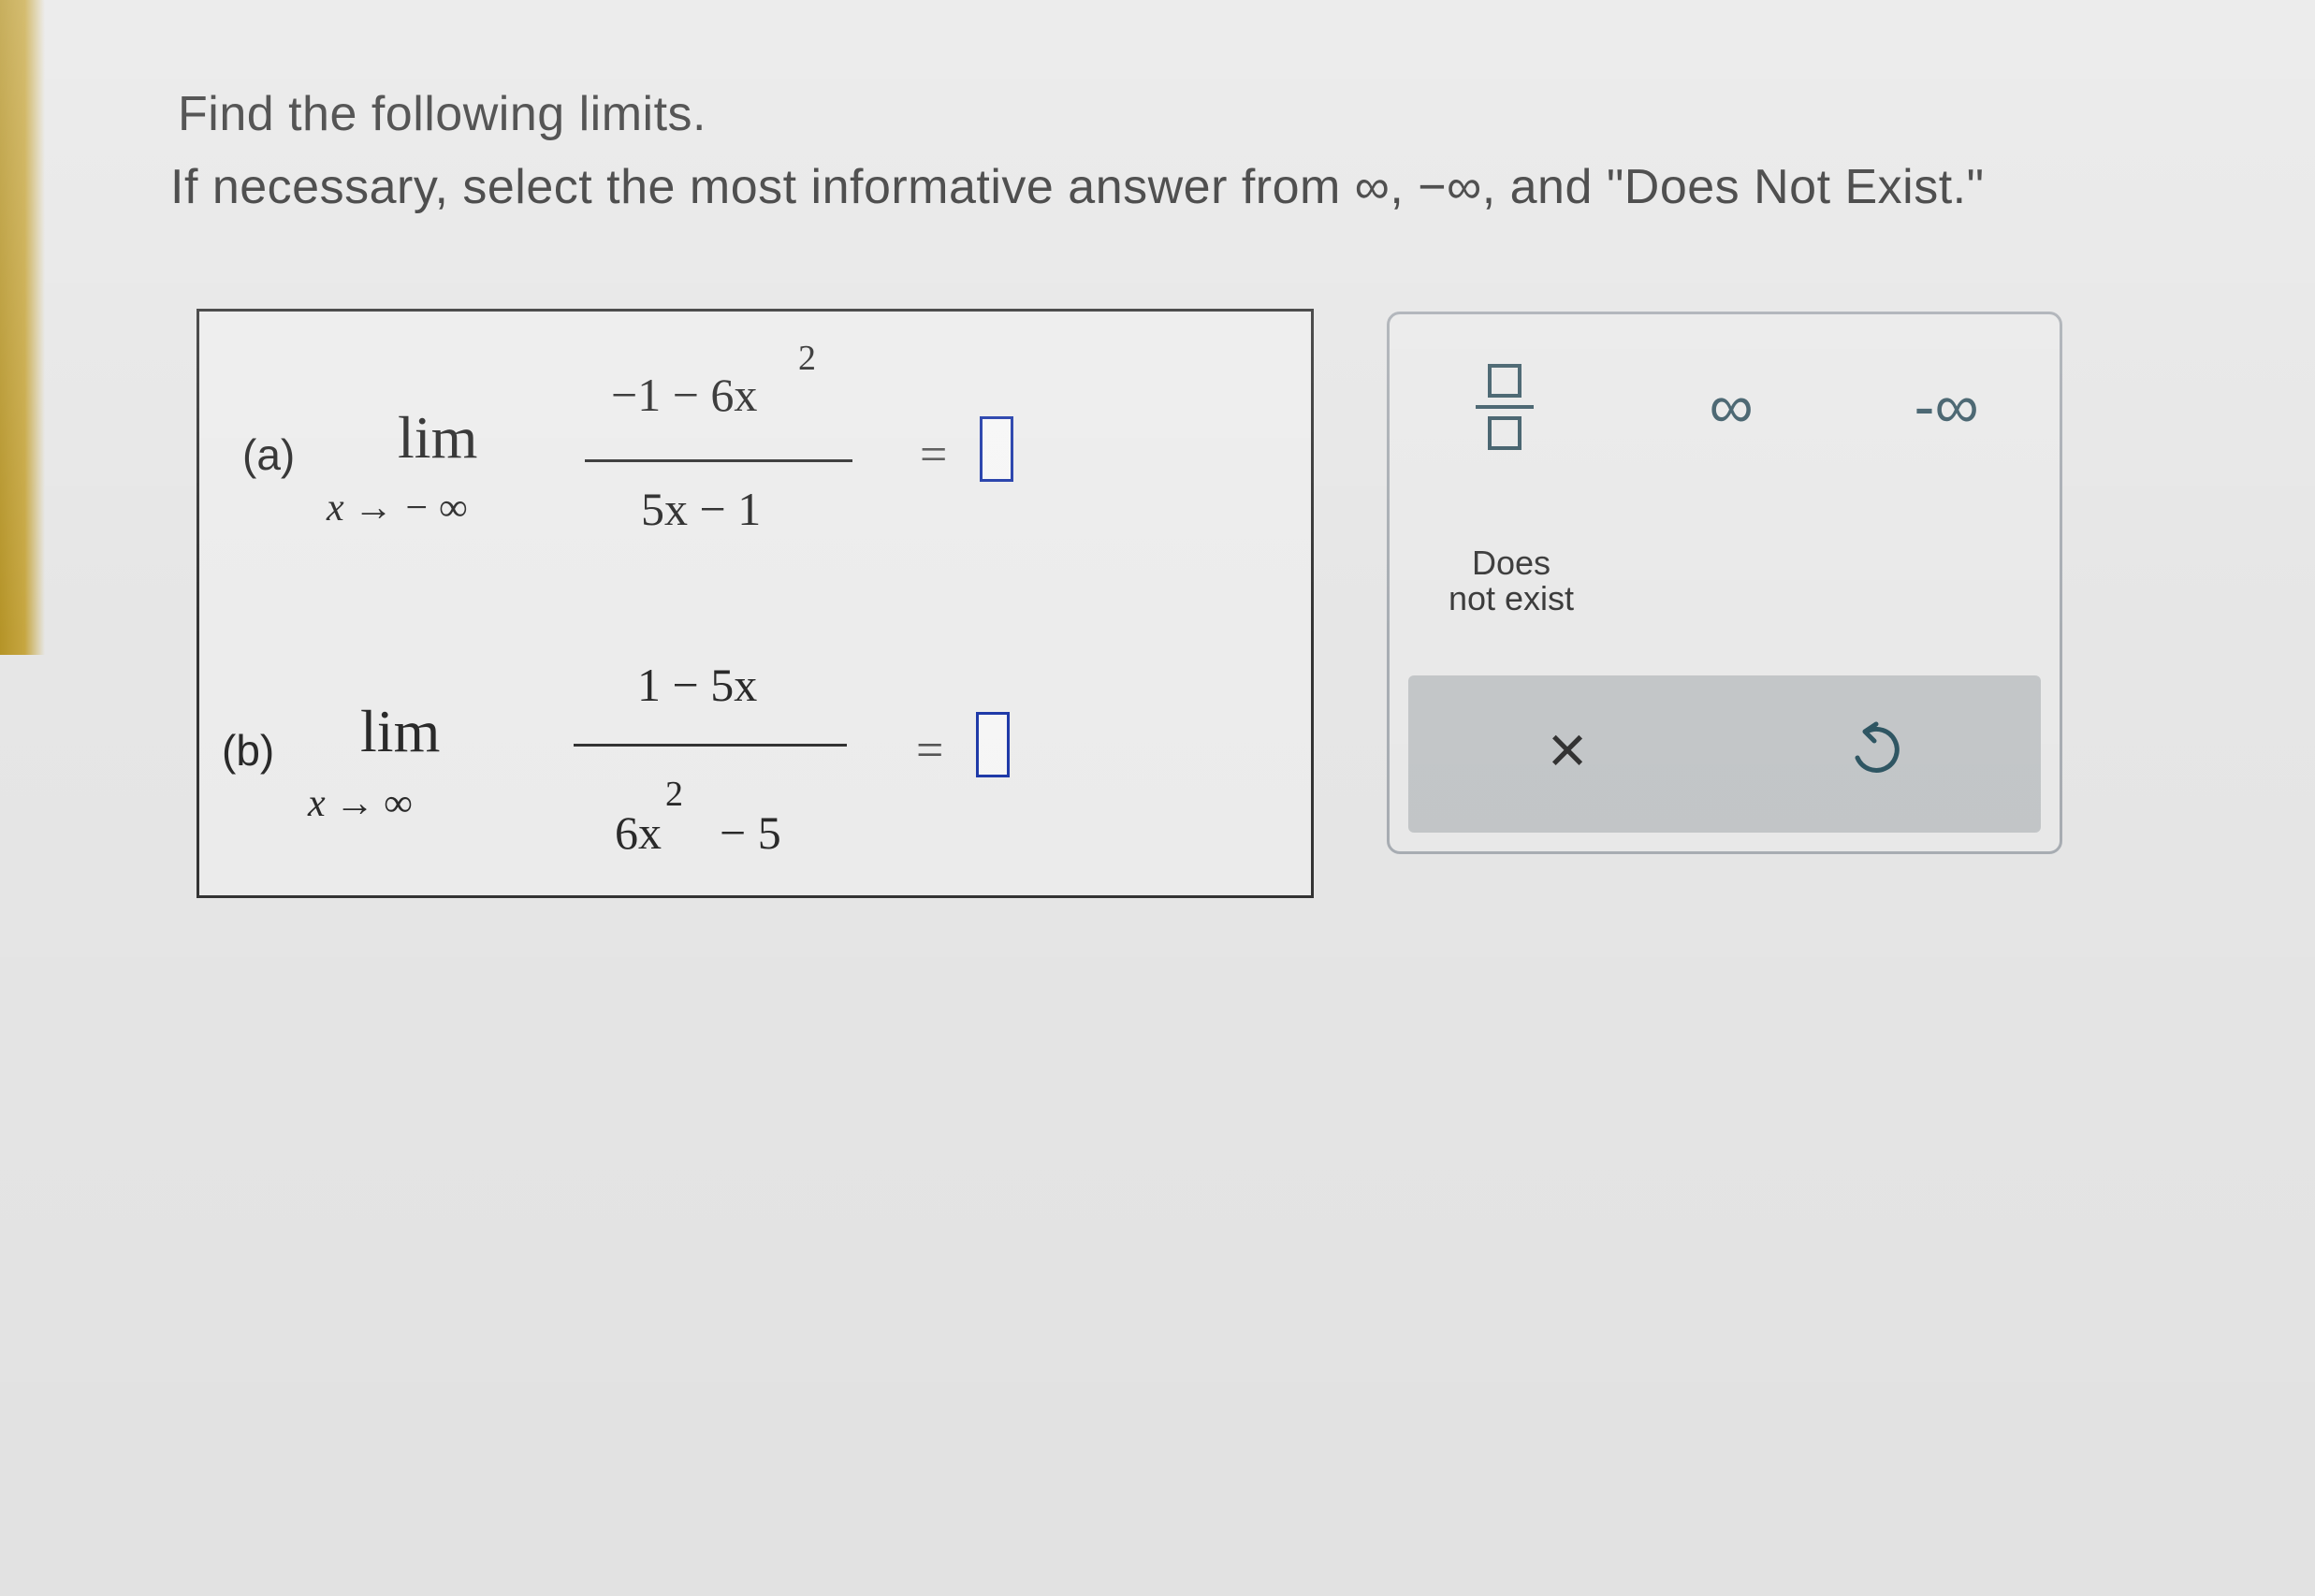 The image size is (2315, 1596). What do you see at coordinates (1877, 747) in the screenshot?
I see `undo-icon` at bounding box center [1877, 747].